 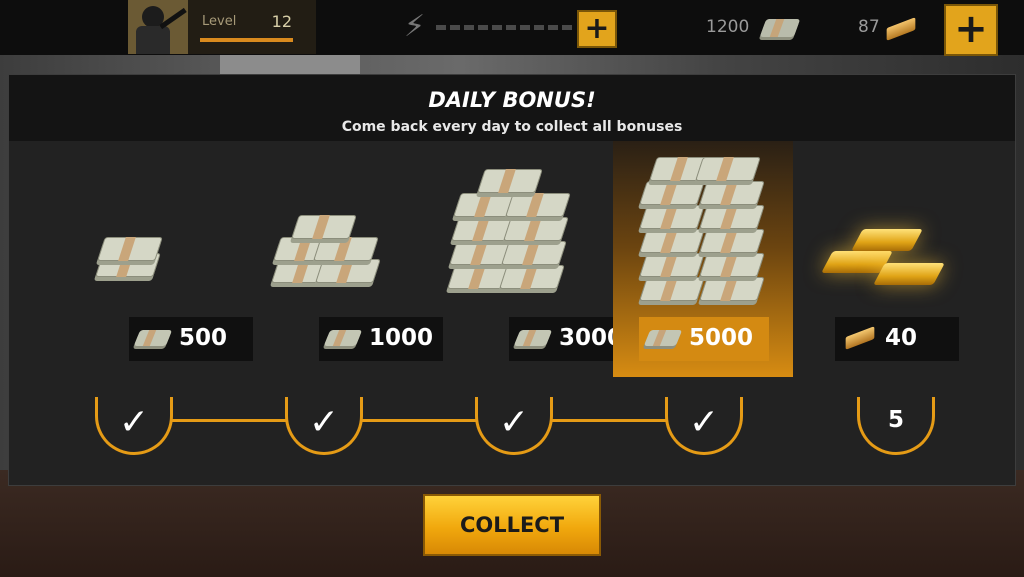 What do you see at coordinates (900, 226) in the screenshot?
I see `gold-bars-image` at bounding box center [900, 226].